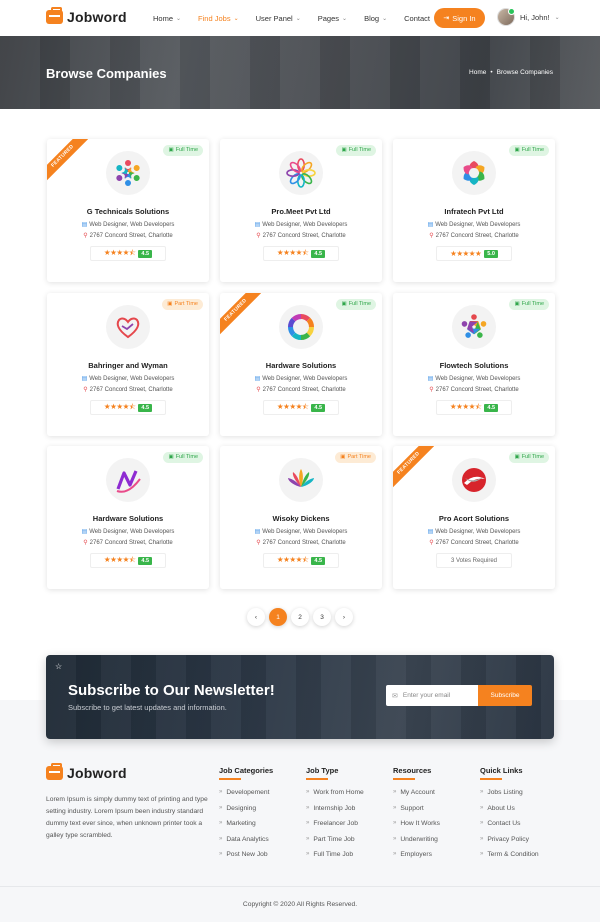  What do you see at coordinates (256, 617) in the screenshot?
I see `prev-page-button: ‹` at bounding box center [256, 617].